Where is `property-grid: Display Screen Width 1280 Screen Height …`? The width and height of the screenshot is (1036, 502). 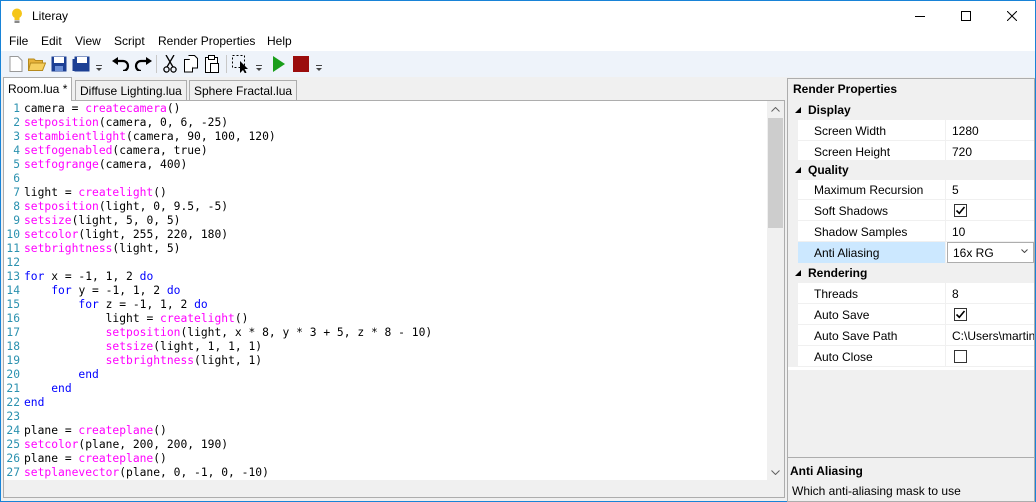
property-grid: Display Screen Width 1280 Screen Height … is located at coordinates (911, 235).